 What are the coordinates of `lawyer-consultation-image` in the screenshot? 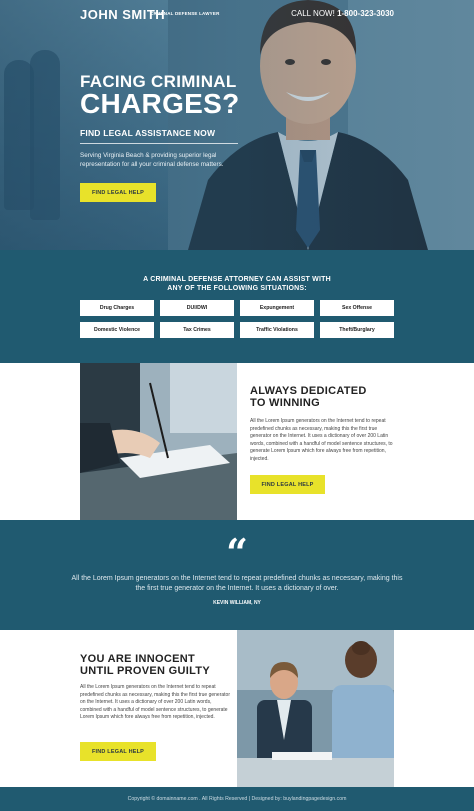 It's located at (315, 708).